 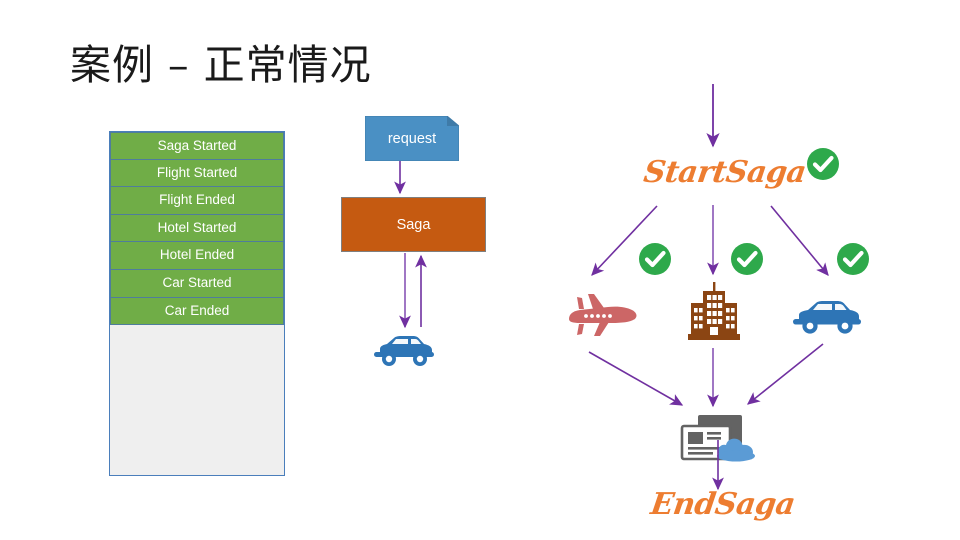 What do you see at coordinates (714, 311) in the screenshot?
I see `hotel-building-icon` at bounding box center [714, 311].